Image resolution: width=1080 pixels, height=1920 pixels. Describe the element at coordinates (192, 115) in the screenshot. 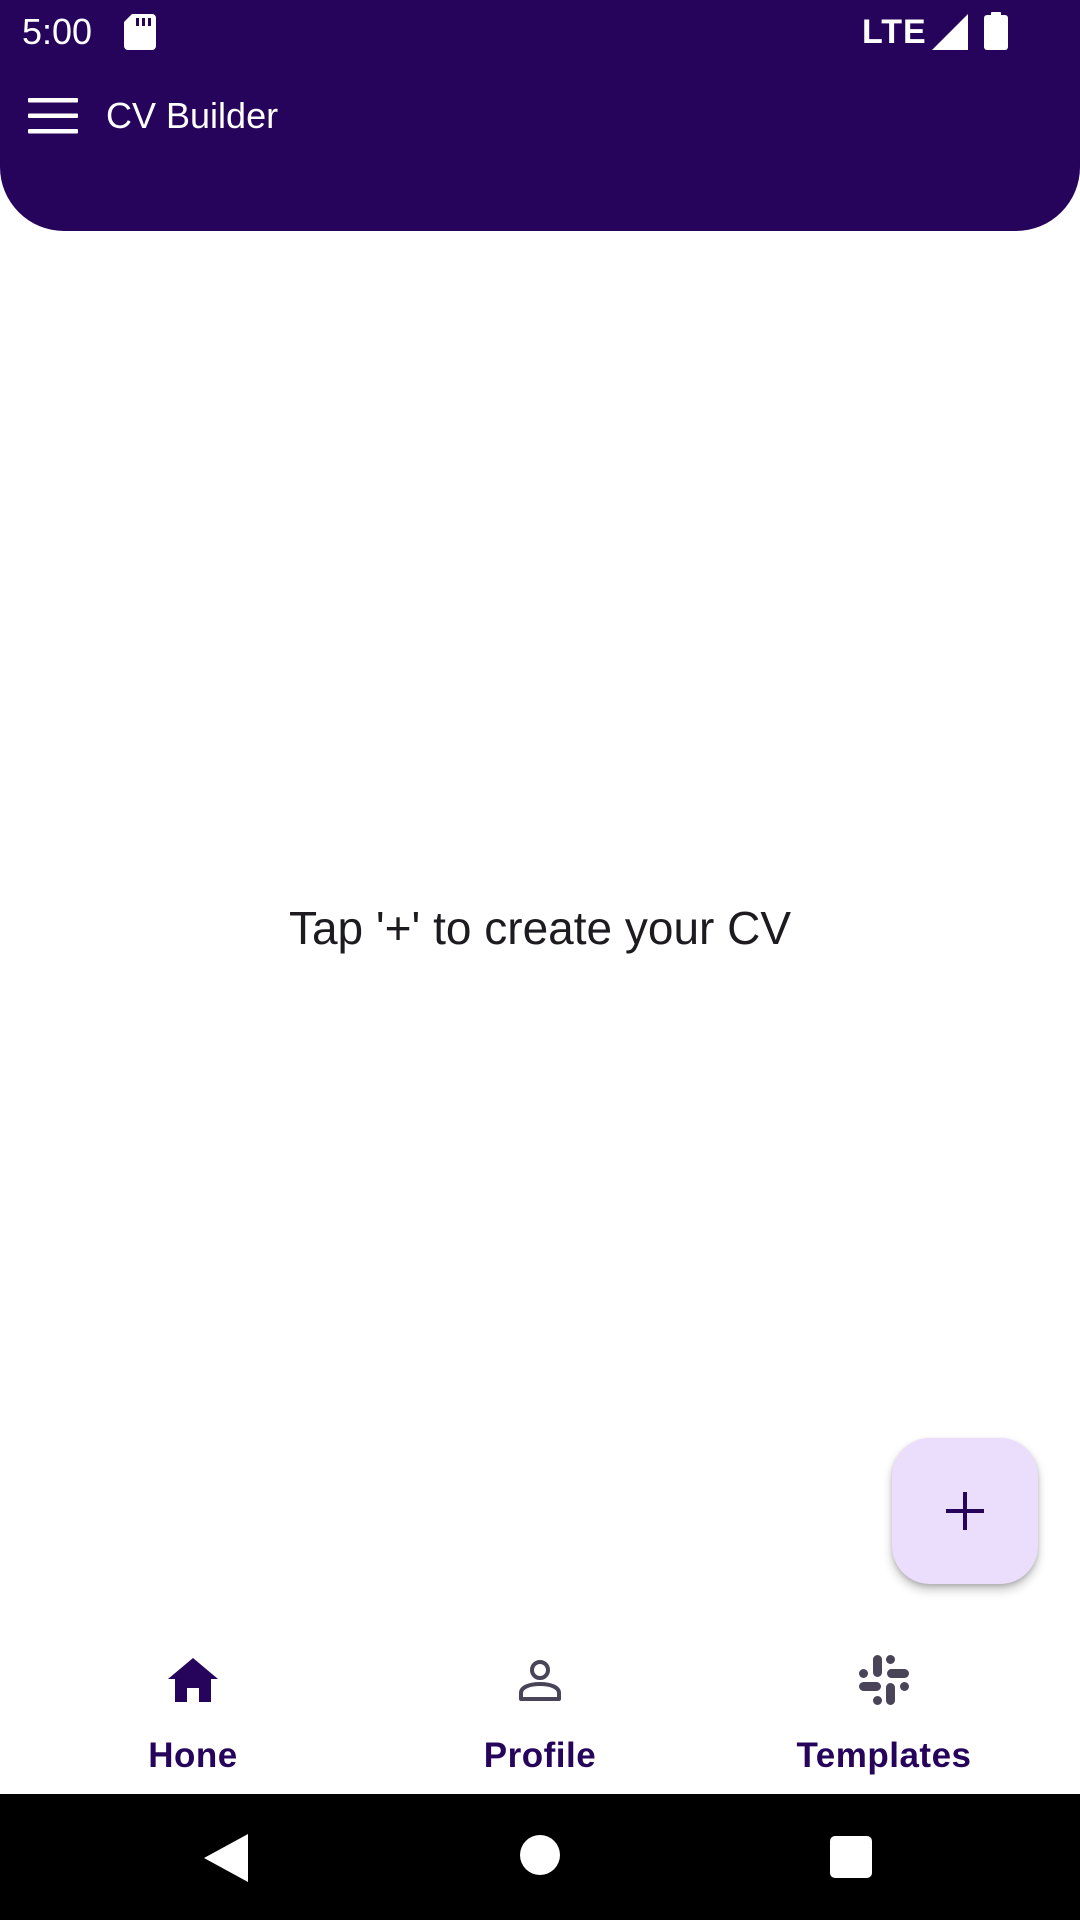

I see `app-title: CV Builder` at that location.